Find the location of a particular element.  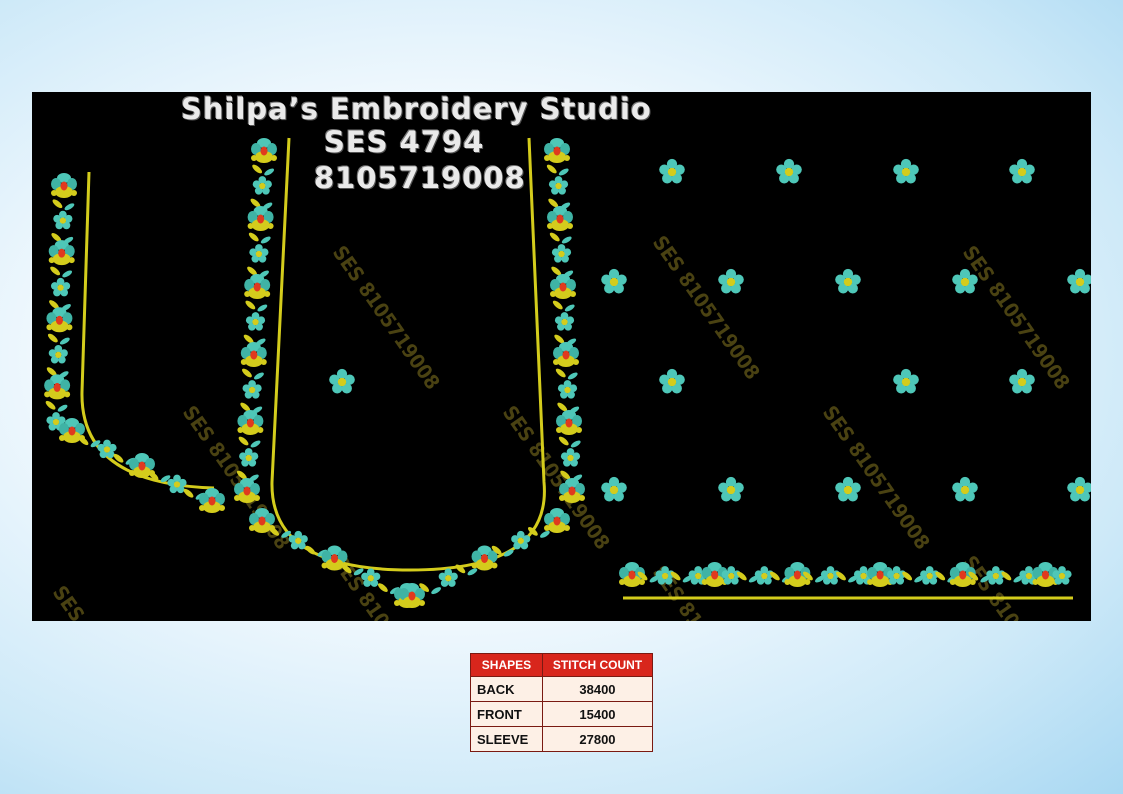

table-header-row: SHAPES STITCH COUNT is located at coordinates (562, 665).